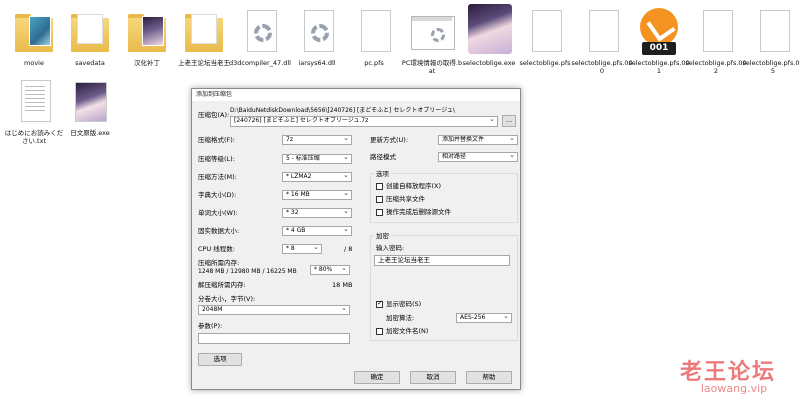 This screenshot has width=800, height=403. What do you see at coordinates (247, 271) in the screenshot?
I see `memory-detail: 1248 MB / 12980 MB / 16225 MB` at bounding box center [247, 271].